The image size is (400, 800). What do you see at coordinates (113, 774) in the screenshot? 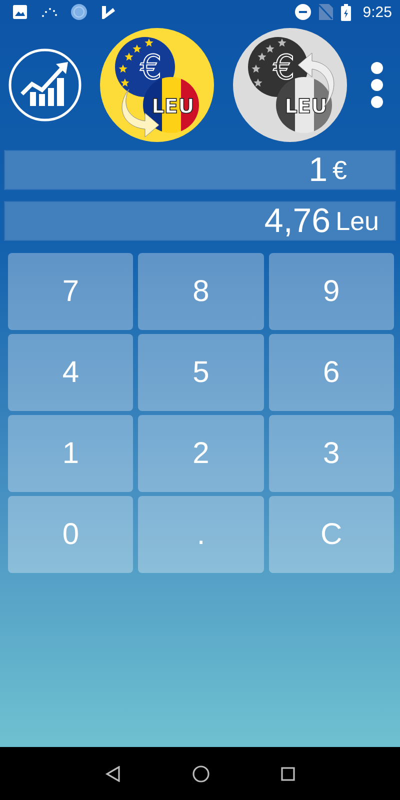
I see `back-icon` at bounding box center [113, 774].